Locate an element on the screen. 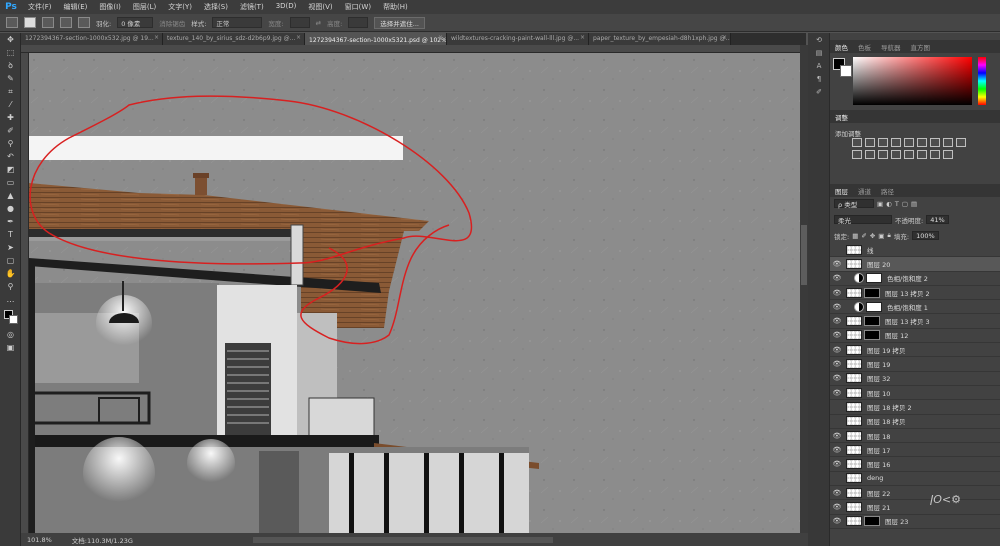 This screenshot has height=546, width=1000. style-select: 正常 is located at coordinates (237, 22).